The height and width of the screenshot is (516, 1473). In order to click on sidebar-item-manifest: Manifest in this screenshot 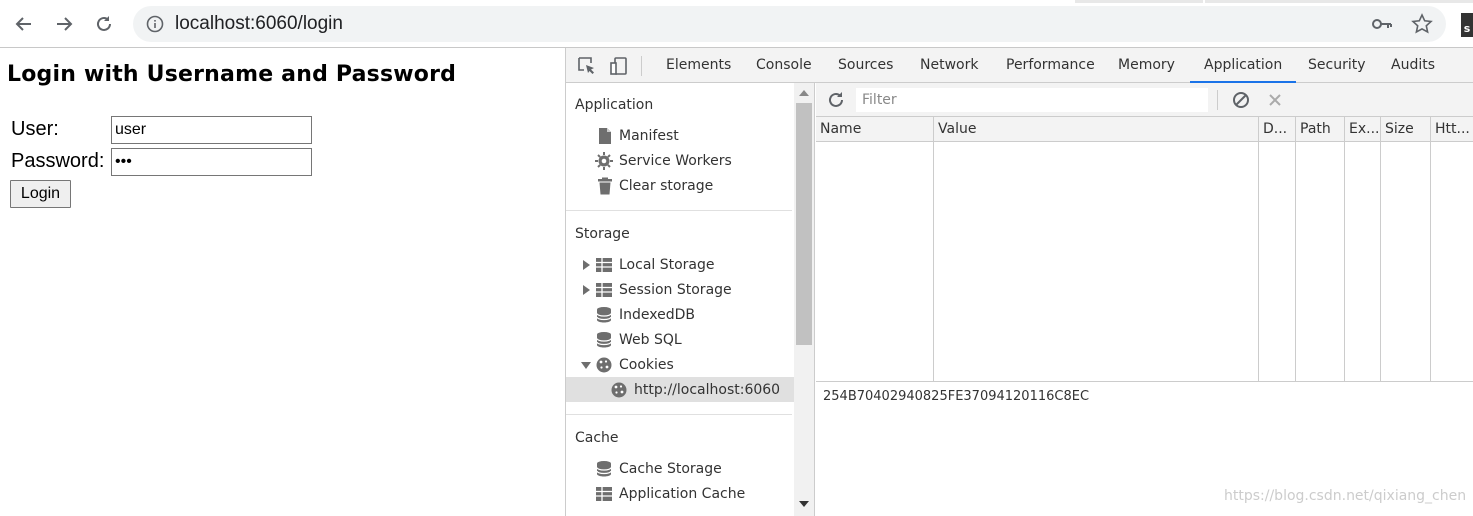, I will do `click(680, 135)`.